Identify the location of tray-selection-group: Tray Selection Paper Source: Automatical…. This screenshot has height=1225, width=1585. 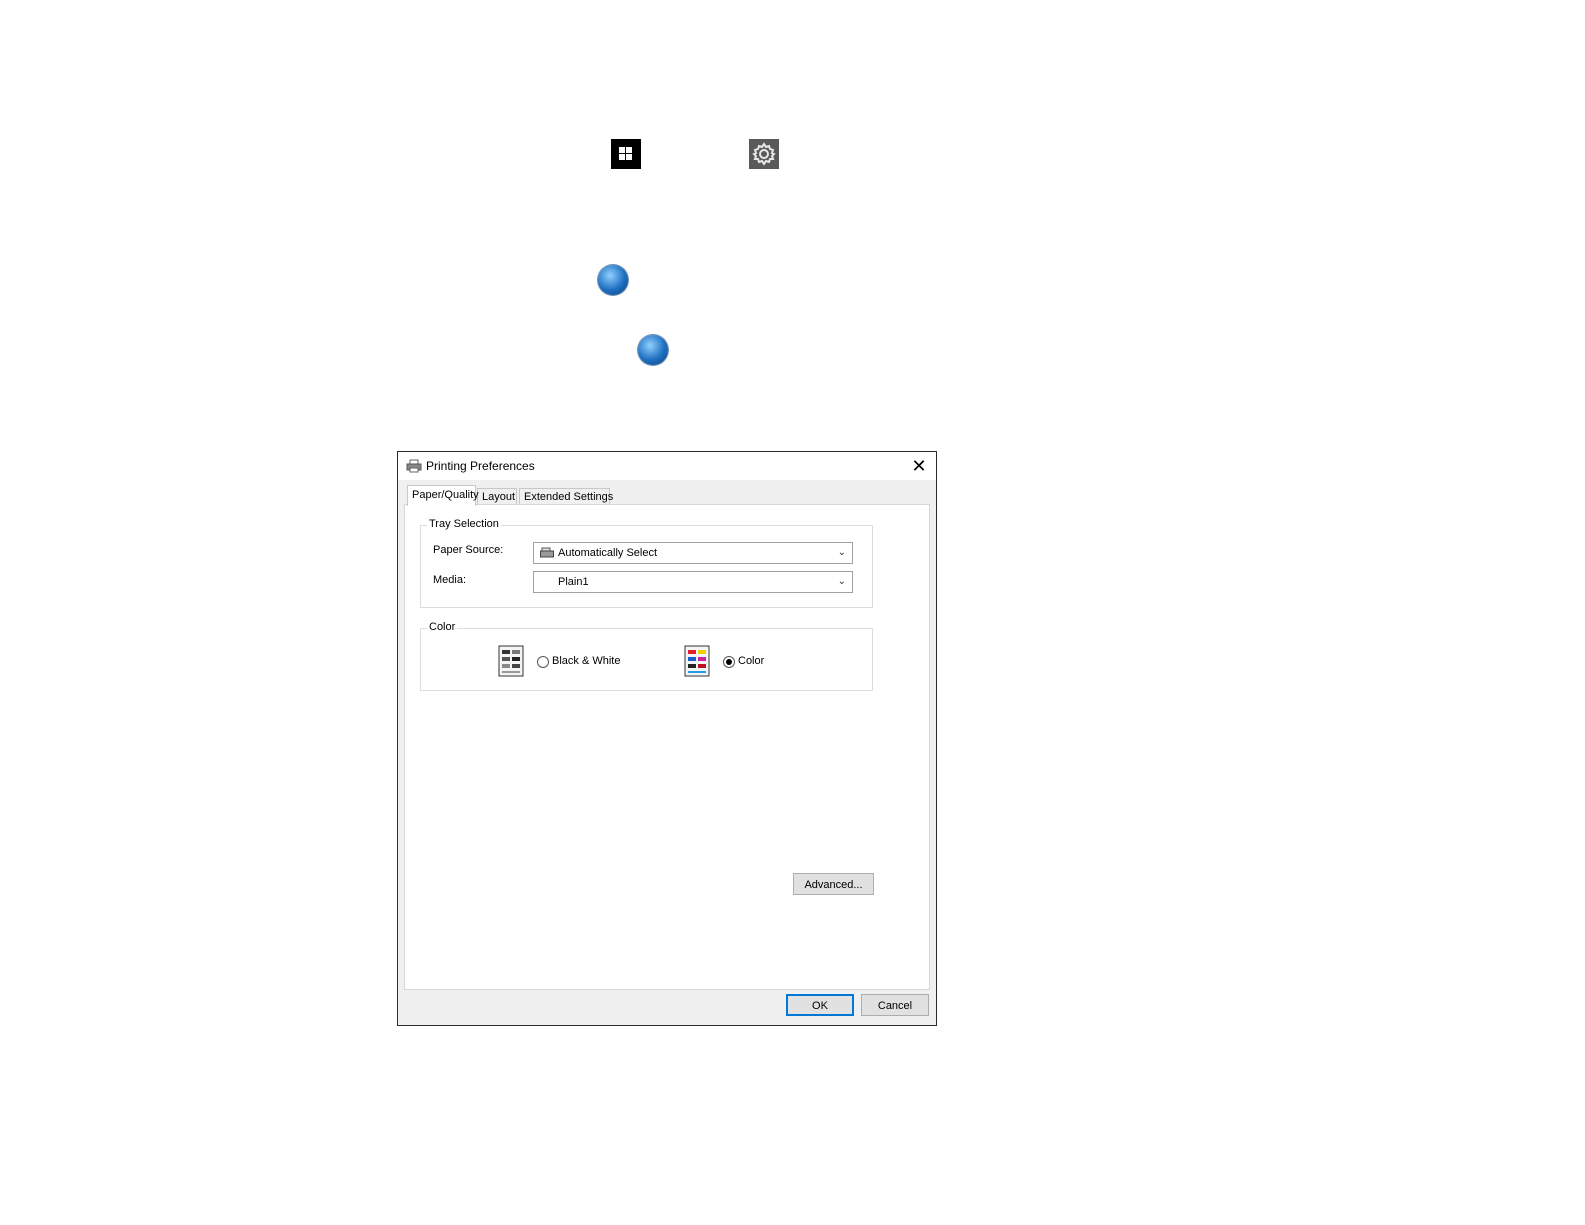
(646, 563).